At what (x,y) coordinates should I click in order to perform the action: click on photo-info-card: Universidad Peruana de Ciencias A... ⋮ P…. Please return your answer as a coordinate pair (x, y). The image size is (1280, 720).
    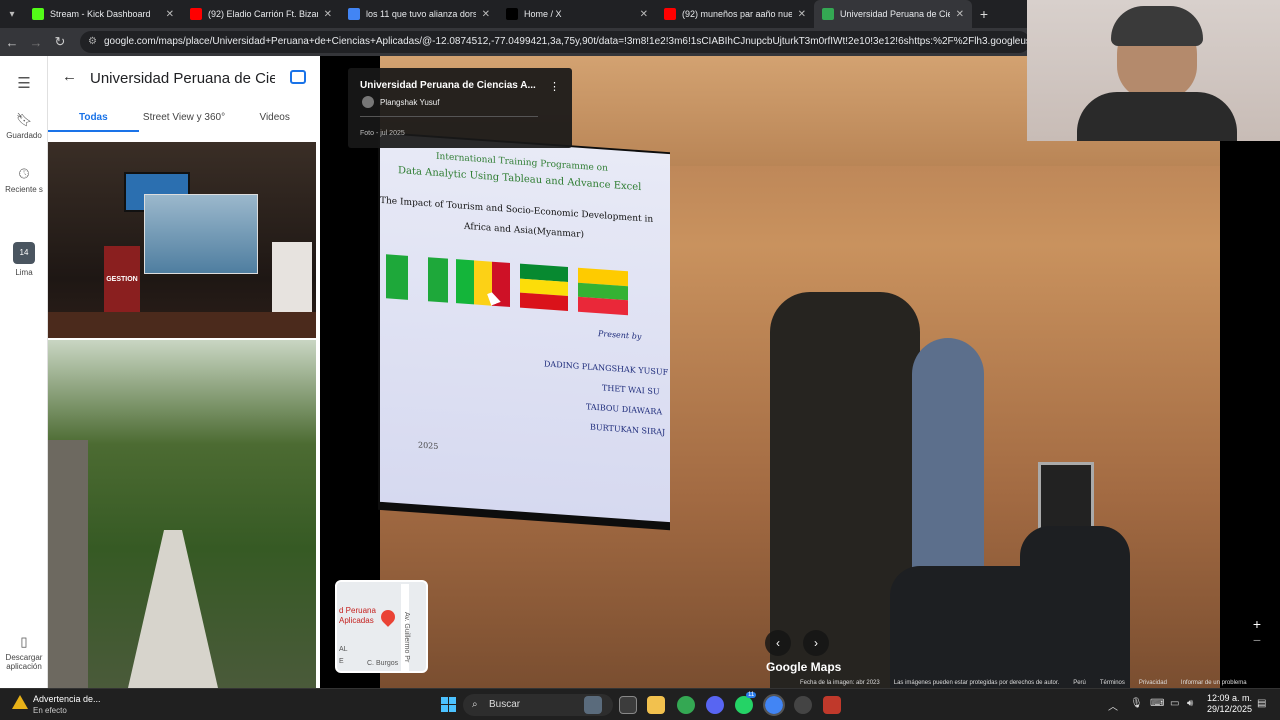
    Looking at the image, I should click on (460, 108).